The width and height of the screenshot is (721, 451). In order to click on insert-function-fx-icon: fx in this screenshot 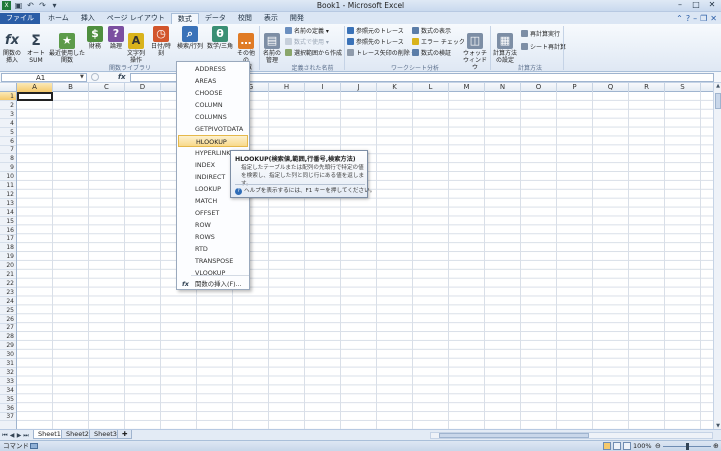, I will do `click(122, 77)`.